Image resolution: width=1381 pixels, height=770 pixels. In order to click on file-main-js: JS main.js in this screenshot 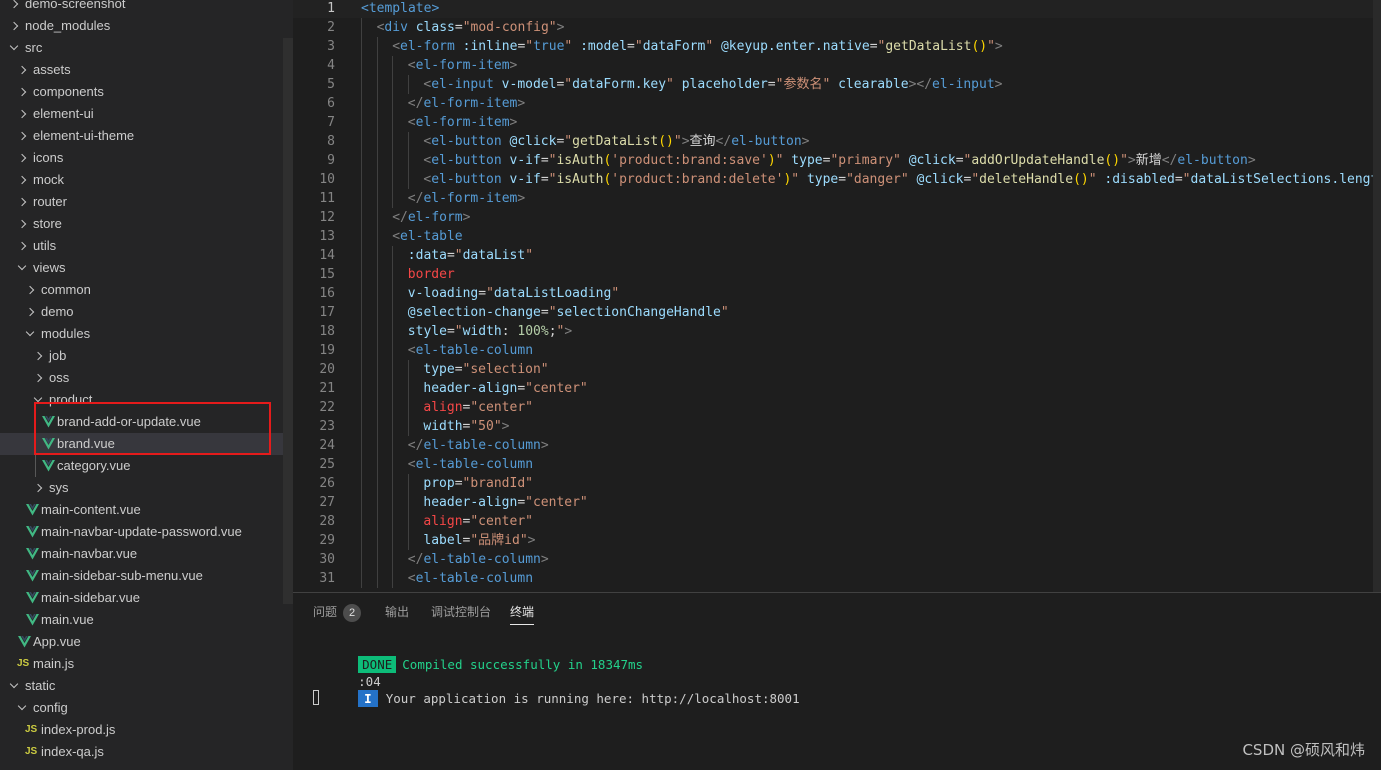, I will do `click(146, 664)`.